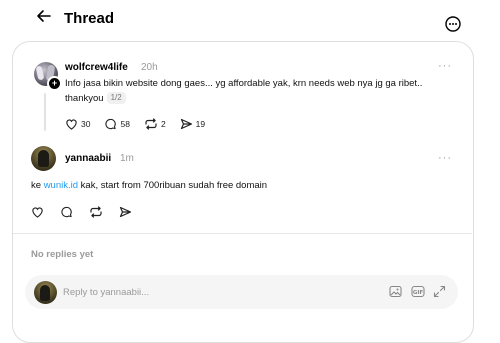  I want to click on post-actions: 30 58 2 19, so click(142, 124).